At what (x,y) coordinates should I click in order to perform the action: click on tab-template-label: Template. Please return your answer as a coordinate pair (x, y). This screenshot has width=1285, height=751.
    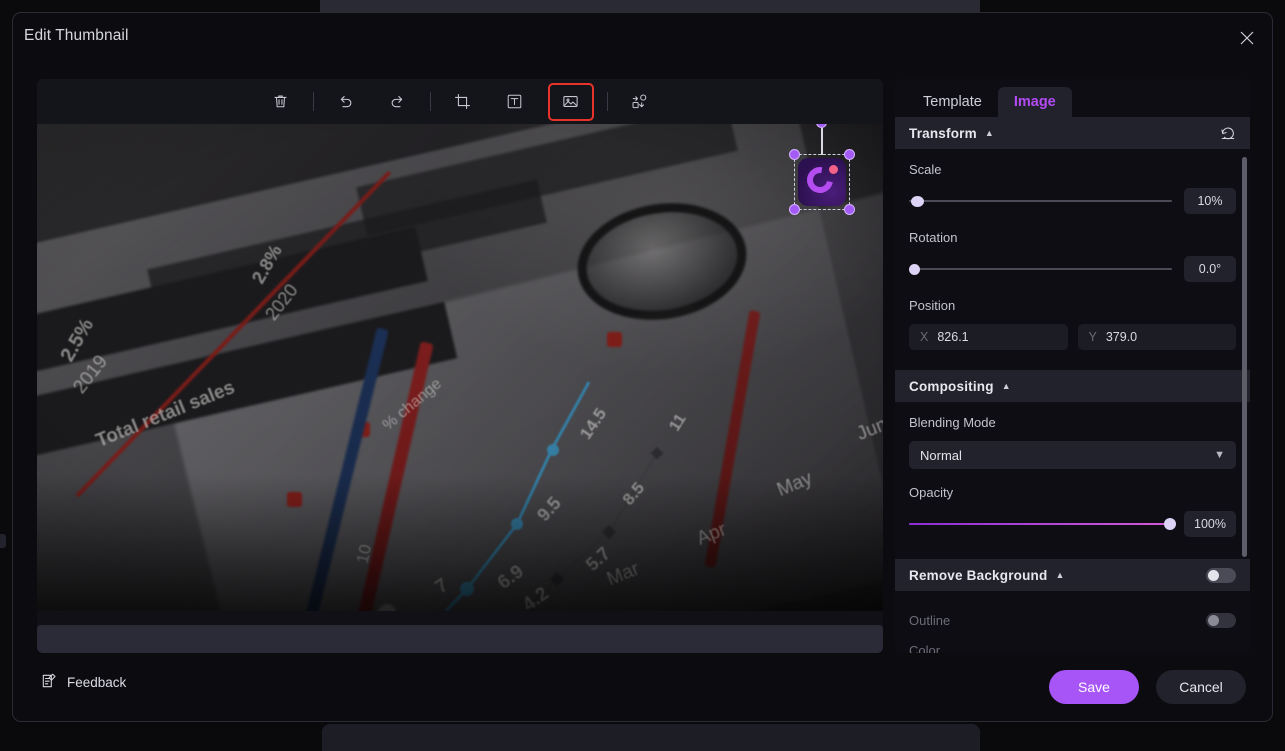
    Looking at the image, I should click on (952, 102).